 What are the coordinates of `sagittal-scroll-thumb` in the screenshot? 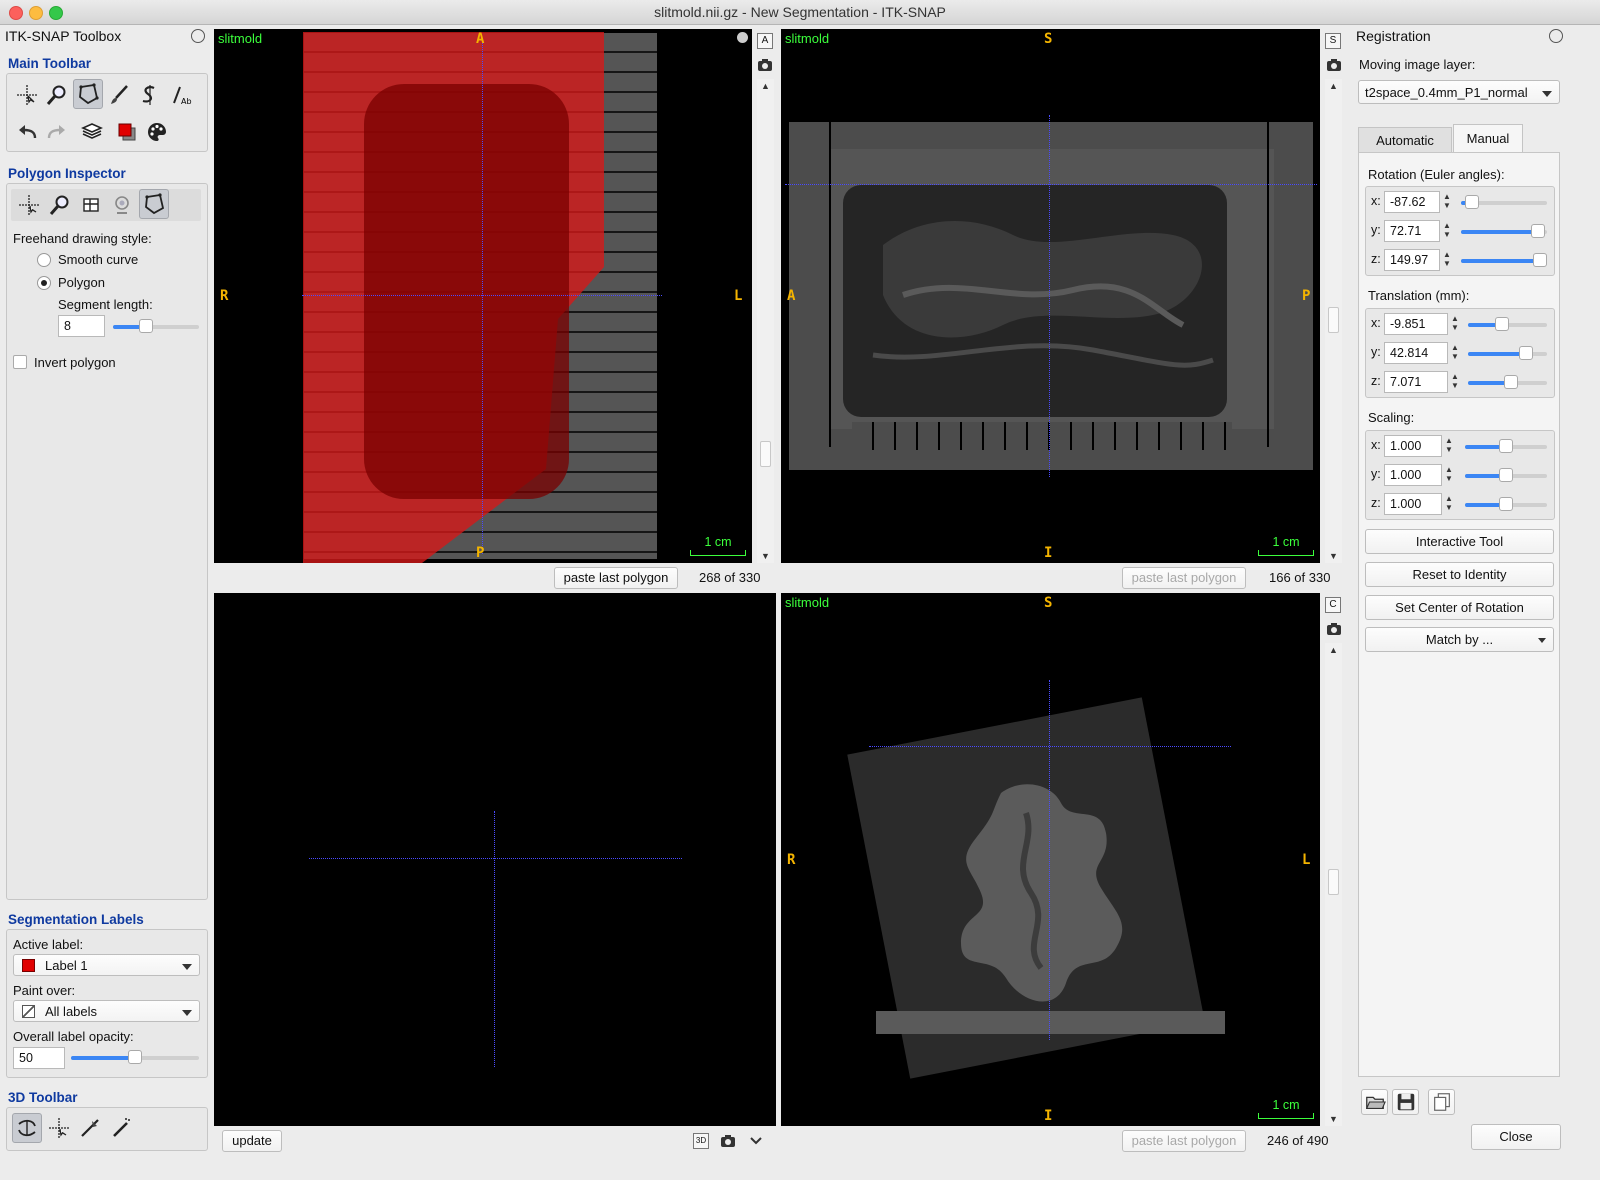 It's located at (1333, 320).